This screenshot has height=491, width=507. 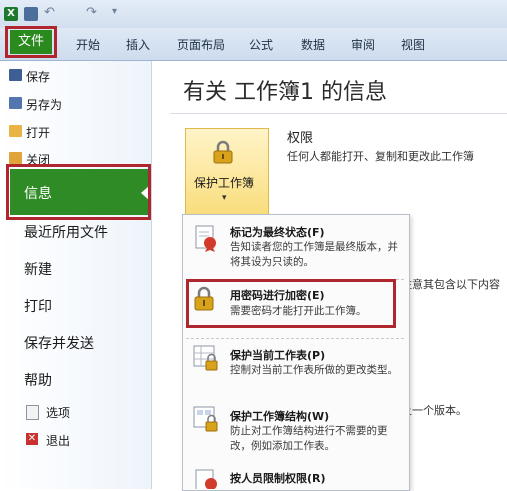 I want to click on save-as-icon, so click(x=15, y=103).